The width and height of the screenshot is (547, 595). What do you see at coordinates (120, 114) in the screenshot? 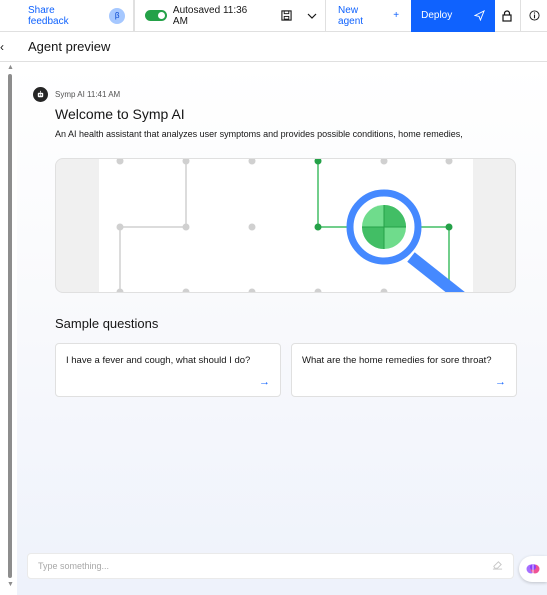
I see `welcome-title: Welcome to Symp AI` at bounding box center [120, 114].